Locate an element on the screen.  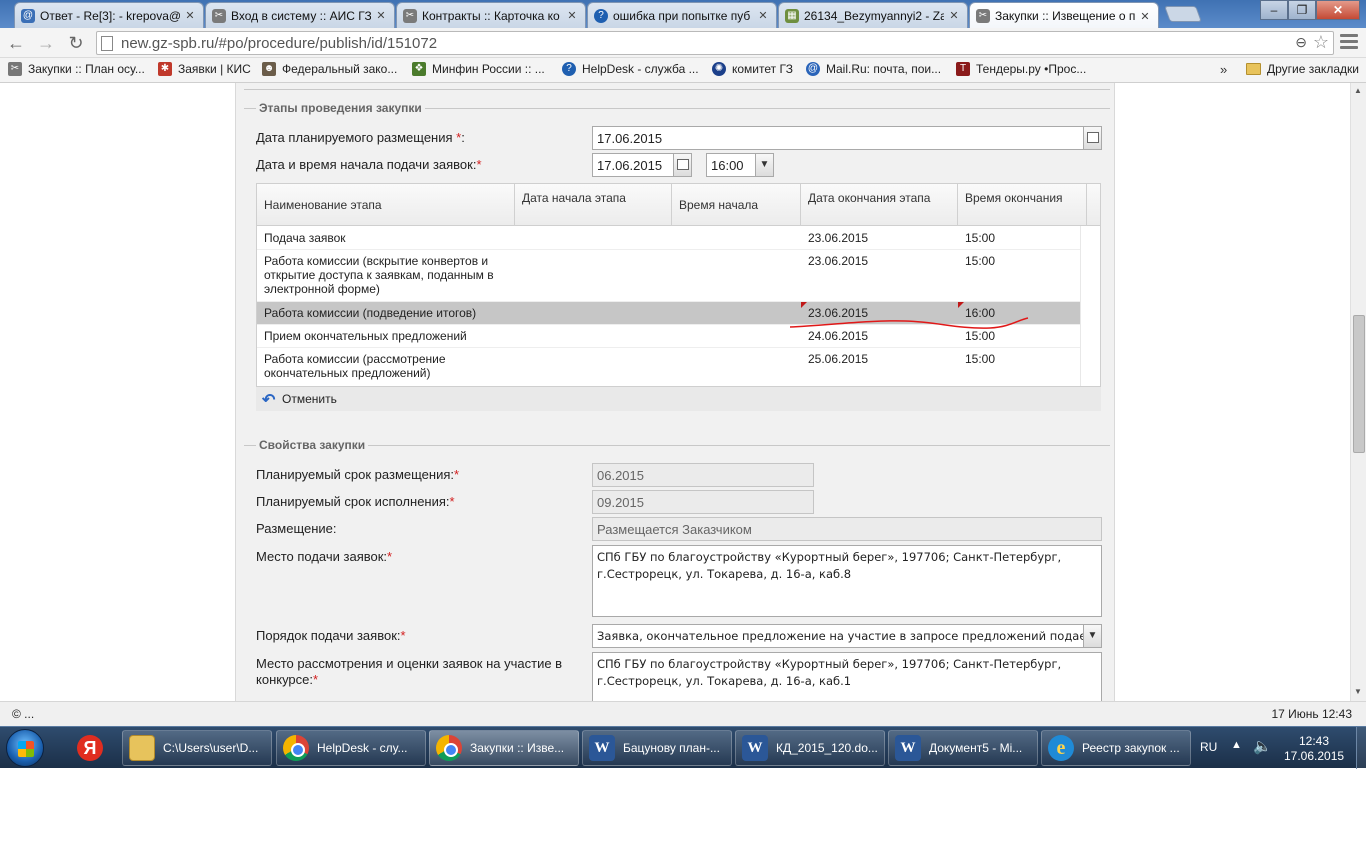
clock-date: 17.06.2015 is located at coordinates (1314, 756).